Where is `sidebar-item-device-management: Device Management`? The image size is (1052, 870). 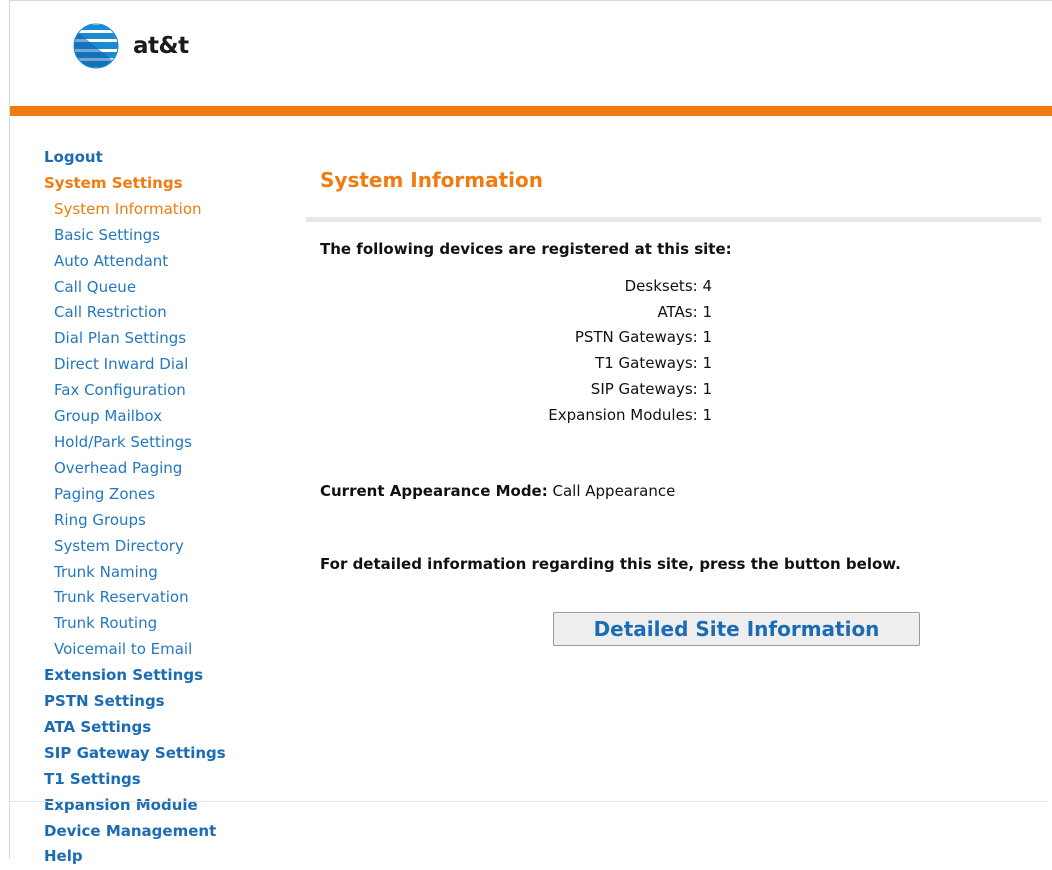 sidebar-item-device-management: Device Management is located at coordinates (169, 832).